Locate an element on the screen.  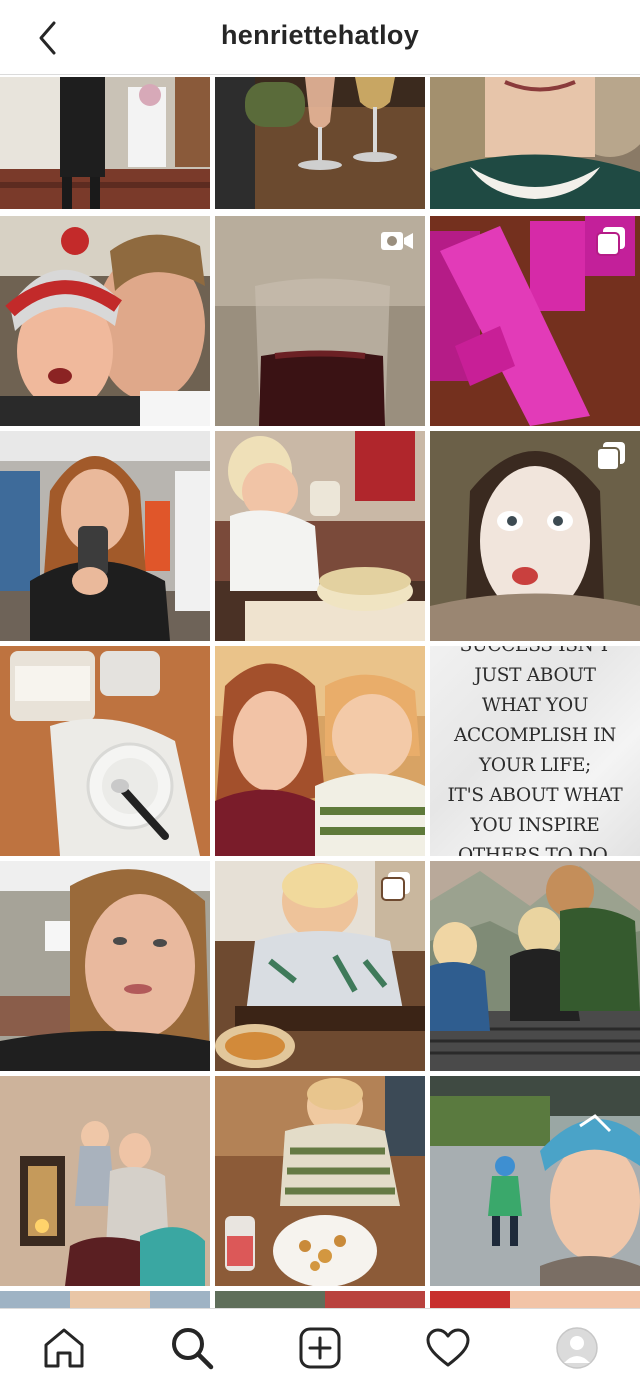
search-icon is located at coordinates (193, 1349).